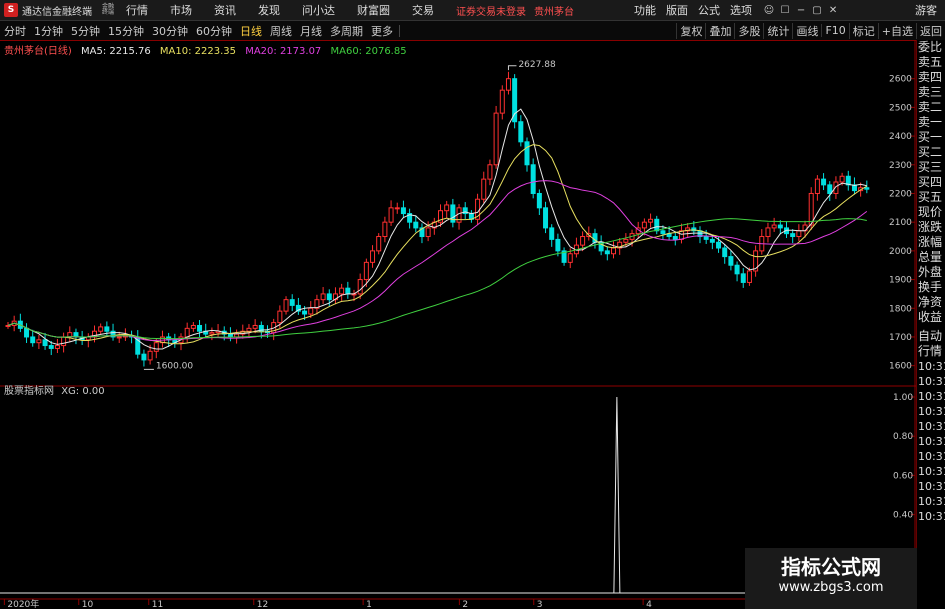 The width and height of the screenshot is (945, 609). I want to click on menu-layout: 版面, so click(677, 10).